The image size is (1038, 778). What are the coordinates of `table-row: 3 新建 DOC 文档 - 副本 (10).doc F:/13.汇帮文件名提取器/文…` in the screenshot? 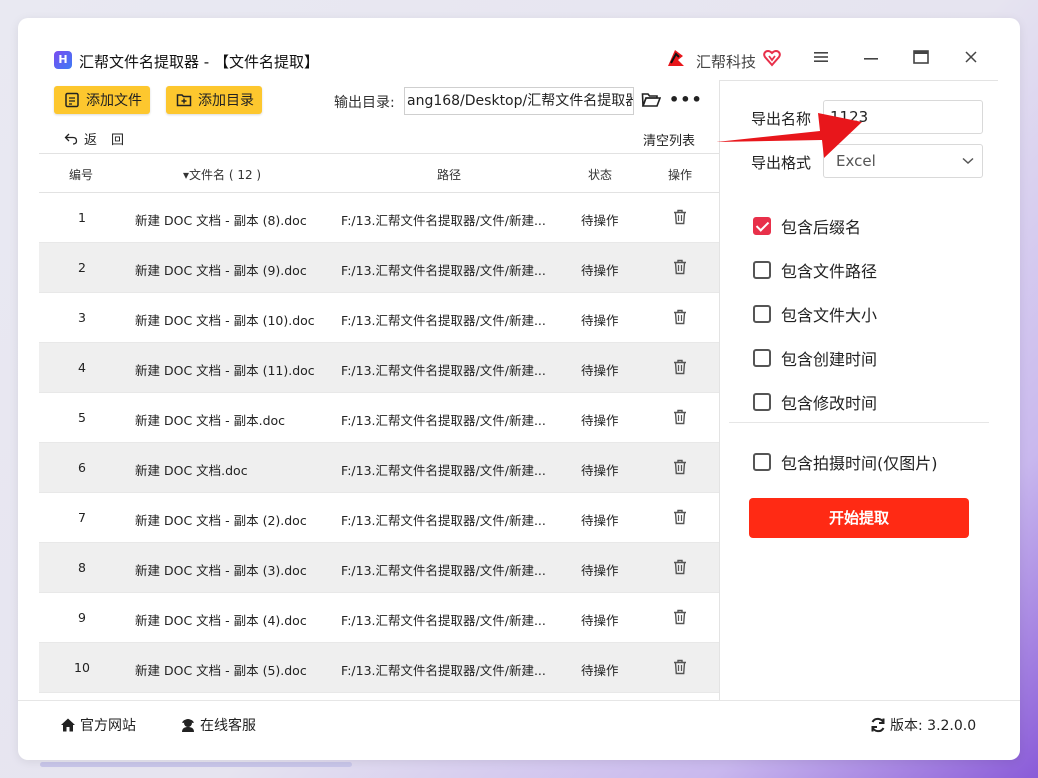 It's located at (379, 318).